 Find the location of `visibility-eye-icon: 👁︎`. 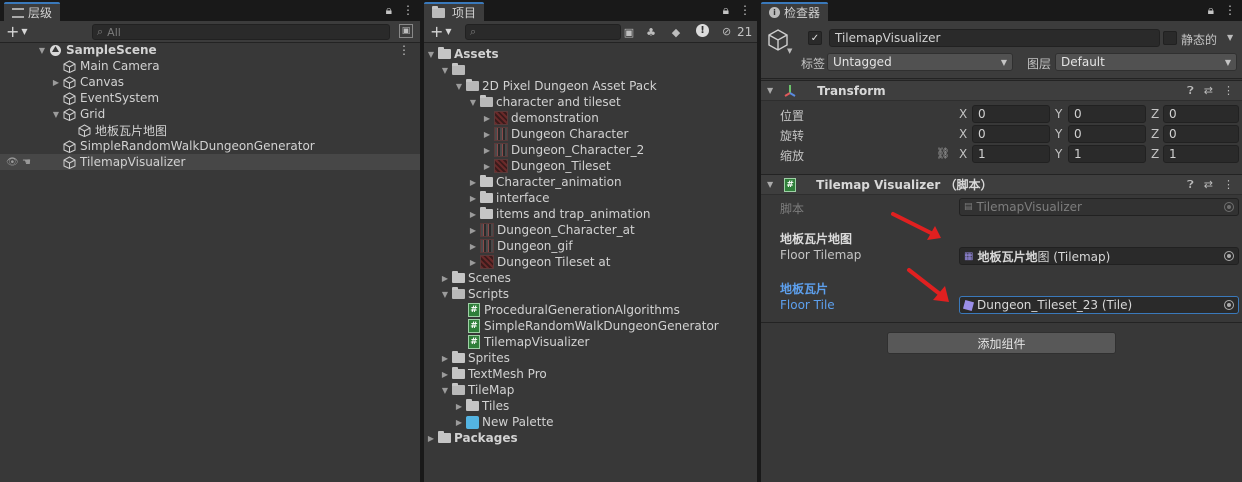

visibility-eye-icon: 👁︎ is located at coordinates (12, 162).